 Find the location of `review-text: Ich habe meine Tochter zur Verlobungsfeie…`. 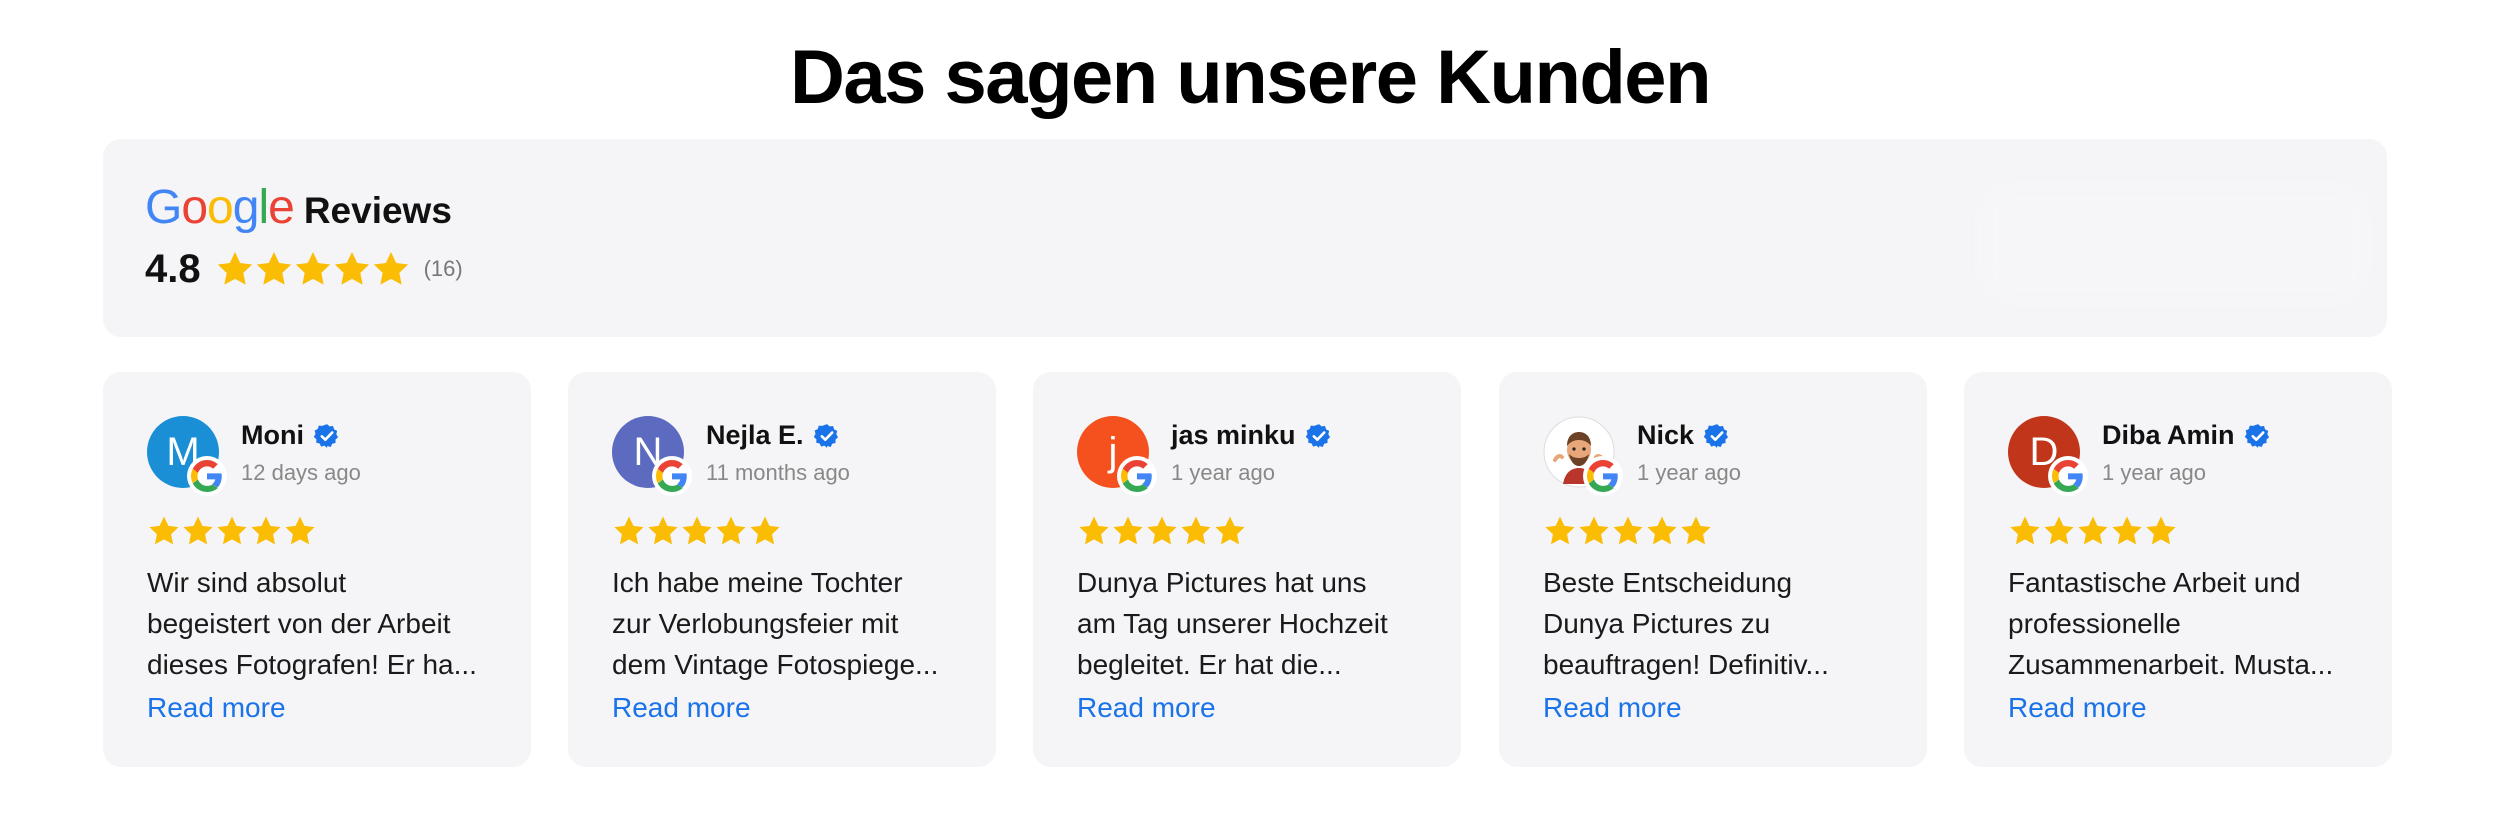

review-text: Ich habe meine Tochter zur Verlobungsfeie… is located at coordinates (787, 623).